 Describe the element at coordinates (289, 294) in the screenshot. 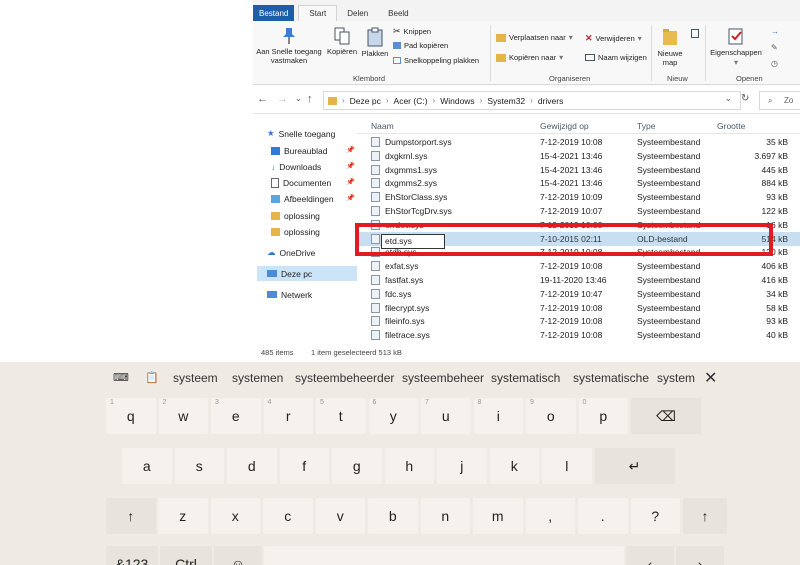

I see `nav-network: Netwerk` at that location.